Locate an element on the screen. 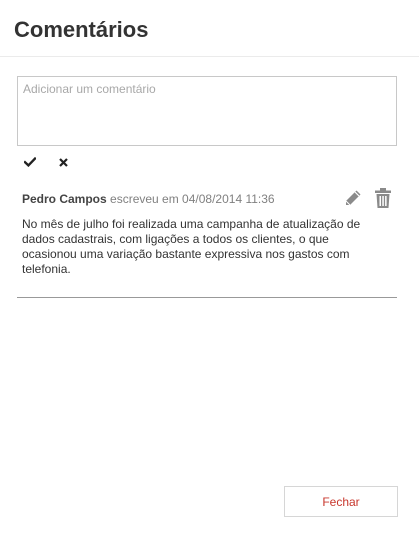 The height and width of the screenshot is (537, 419). cancel-comment-button is located at coordinates (63, 162).